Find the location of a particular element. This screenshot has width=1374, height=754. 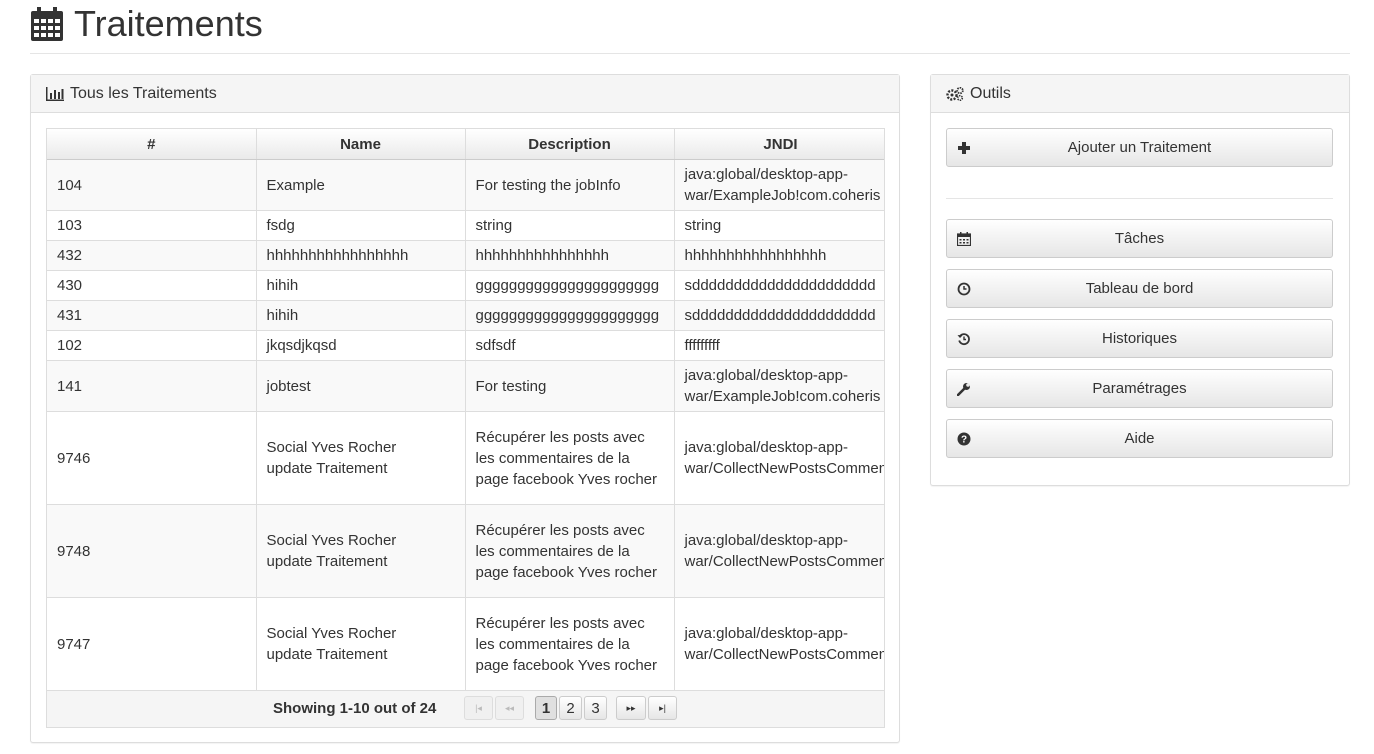

cell-description: For testing the jobInfo is located at coordinates (570, 185).